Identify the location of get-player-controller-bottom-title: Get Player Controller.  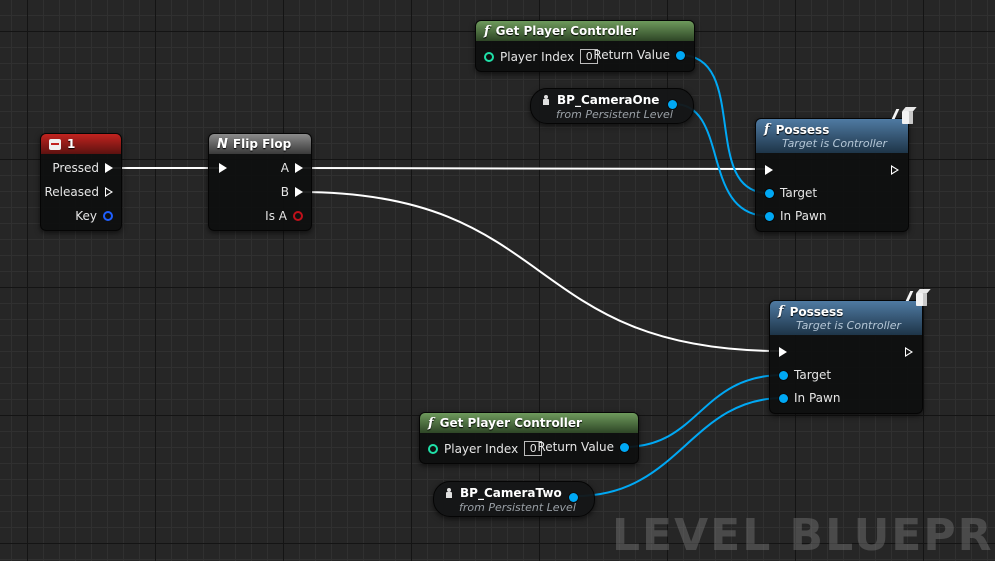
(510, 423).